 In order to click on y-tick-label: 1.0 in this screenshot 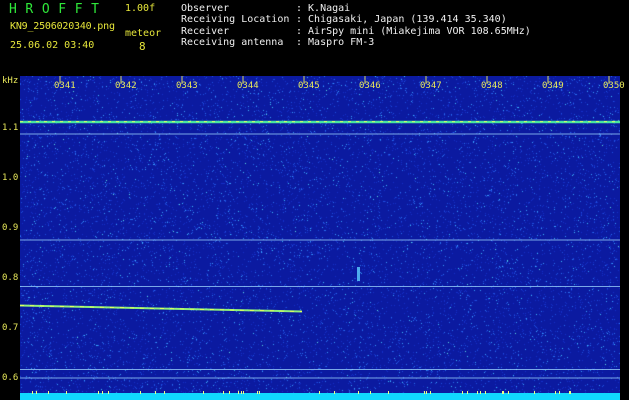, I will do `click(10, 178)`.